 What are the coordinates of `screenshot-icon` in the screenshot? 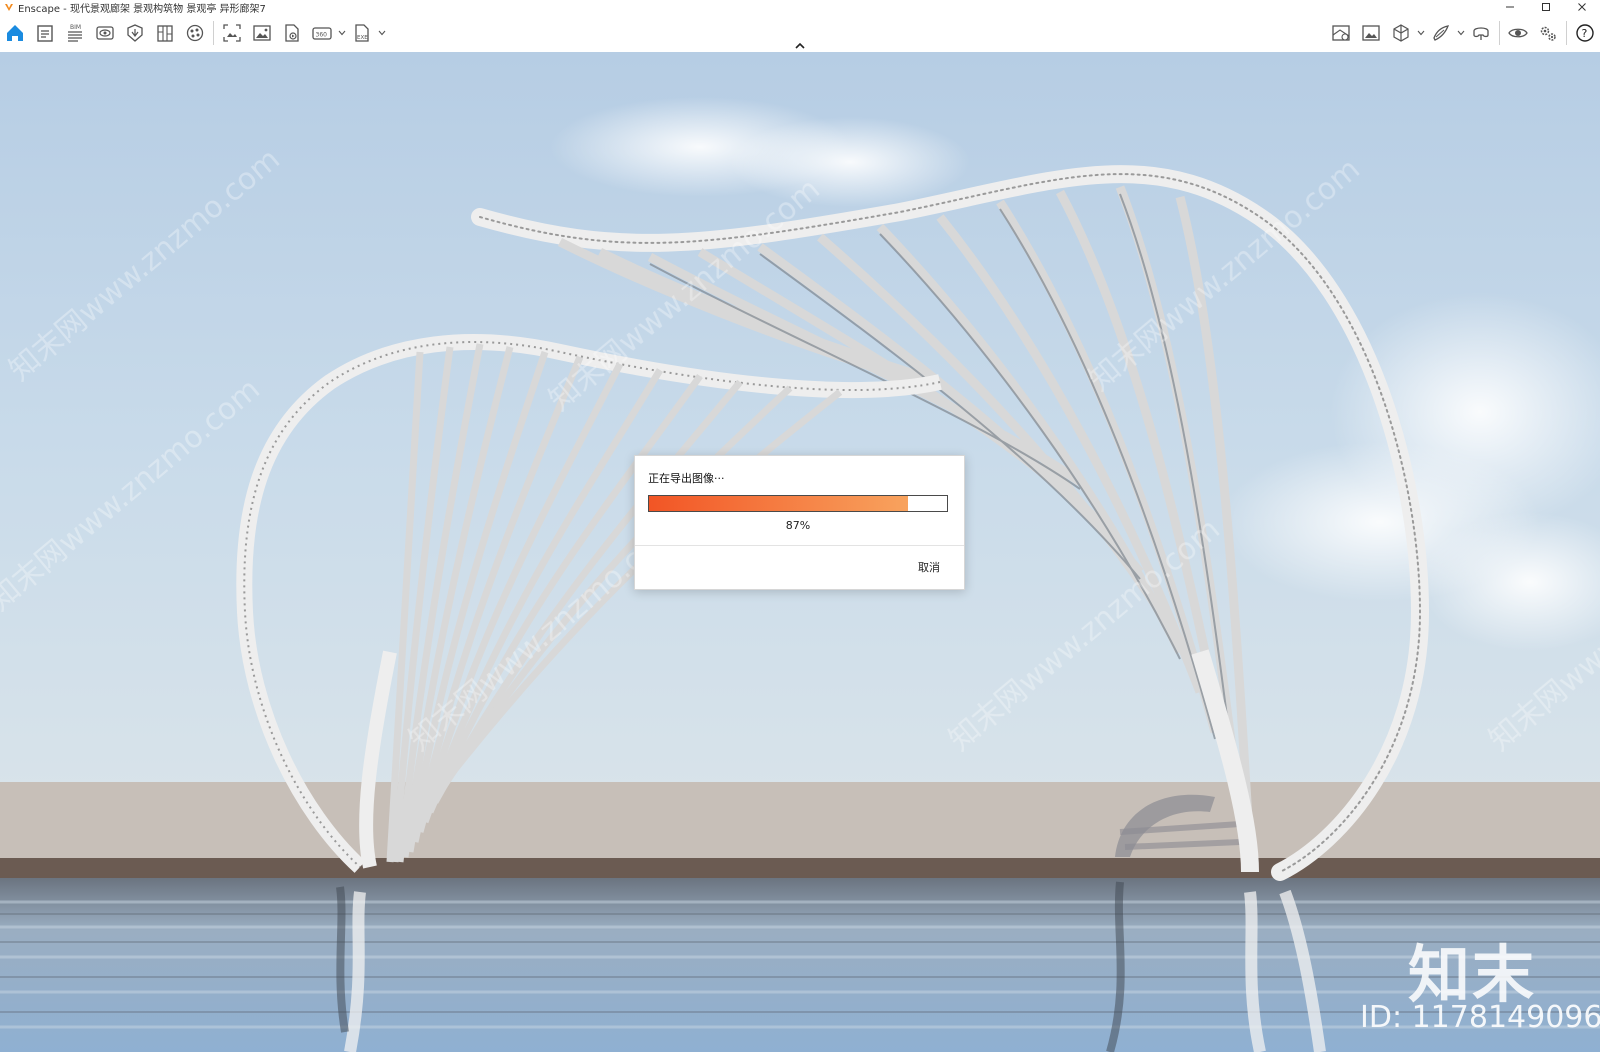 It's located at (232, 33).